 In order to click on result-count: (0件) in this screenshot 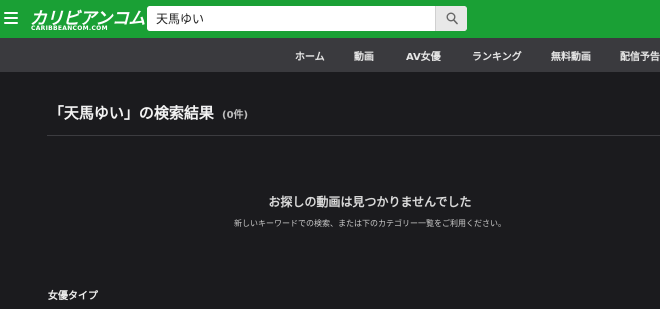, I will do `click(235, 115)`.